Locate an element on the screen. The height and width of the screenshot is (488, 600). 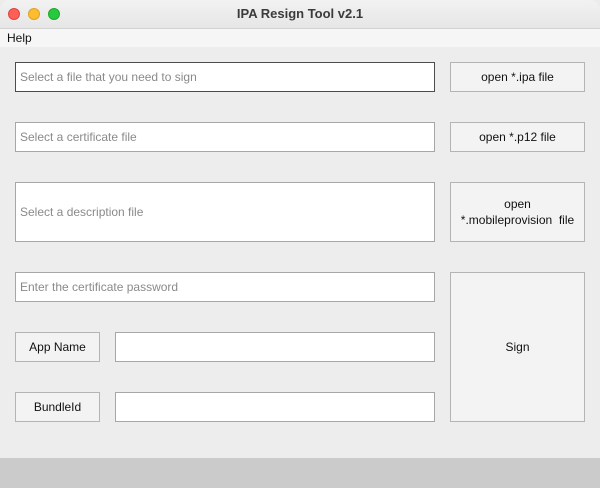
menu-help: Help is located at coordinates (19, 38).